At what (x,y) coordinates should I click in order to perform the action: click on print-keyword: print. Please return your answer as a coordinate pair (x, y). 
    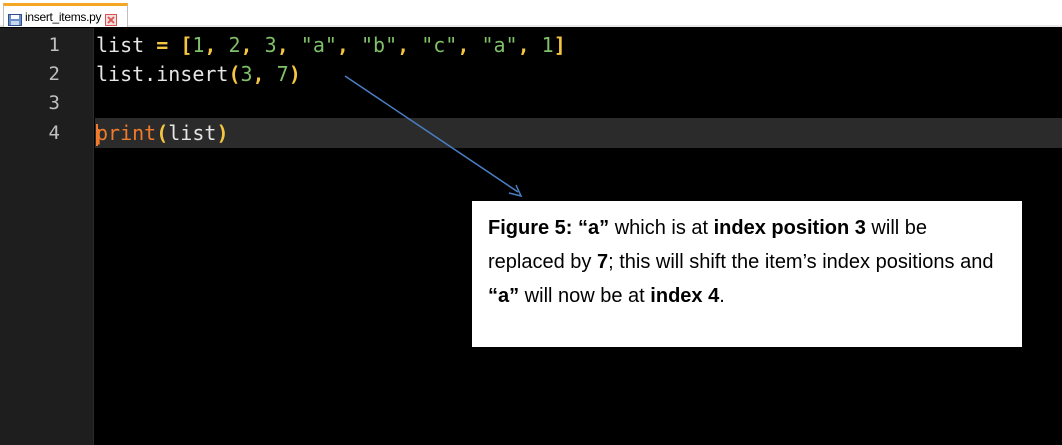
    Looking at the image, I should click on (126, 133).